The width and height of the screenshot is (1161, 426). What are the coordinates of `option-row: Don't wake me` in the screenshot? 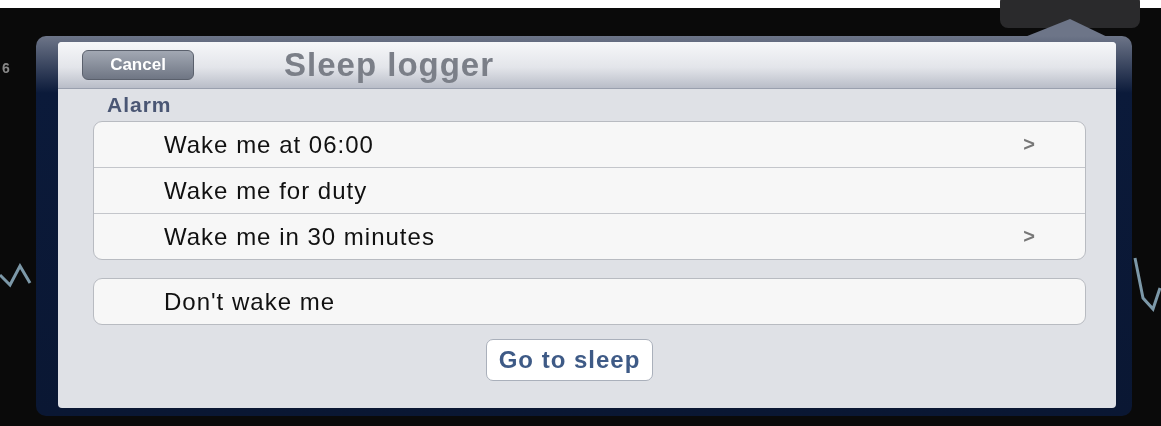 It's located at (589, 301).